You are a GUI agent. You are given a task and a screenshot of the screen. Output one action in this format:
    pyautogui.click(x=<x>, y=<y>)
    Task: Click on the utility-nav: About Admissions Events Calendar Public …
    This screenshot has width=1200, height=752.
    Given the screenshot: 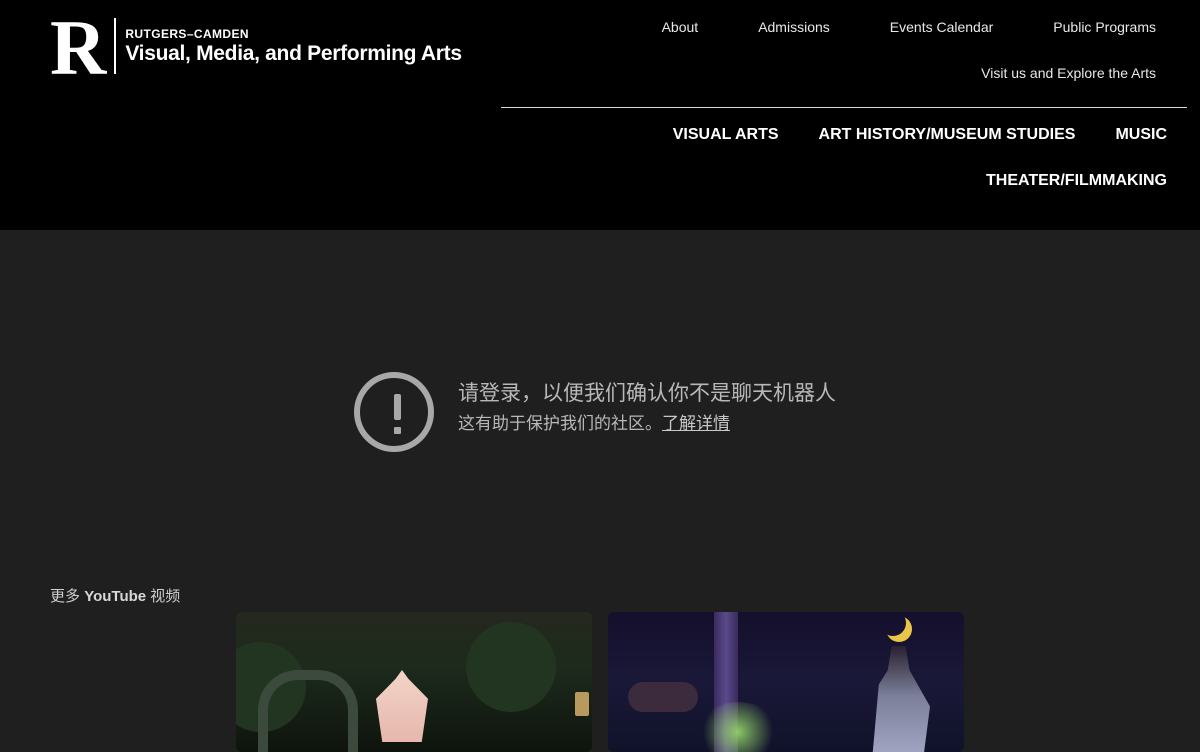 What is the action you would take?
    pyautogui.click(x=879, y=27)
    